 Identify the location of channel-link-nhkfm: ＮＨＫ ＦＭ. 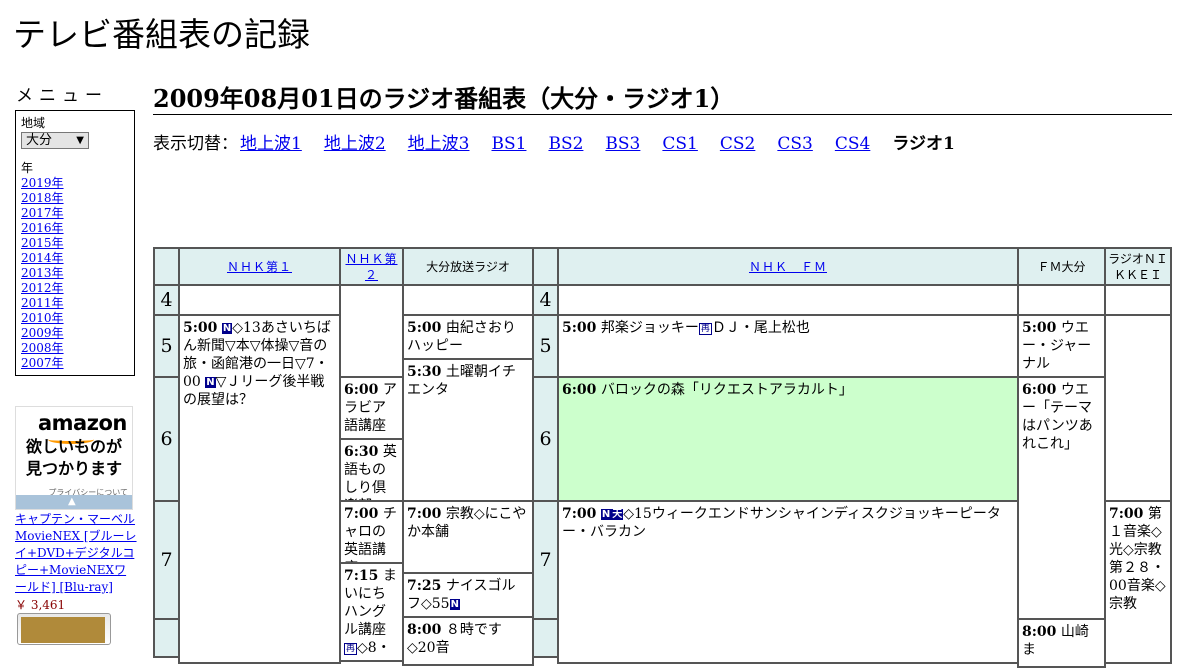
(788, 267).